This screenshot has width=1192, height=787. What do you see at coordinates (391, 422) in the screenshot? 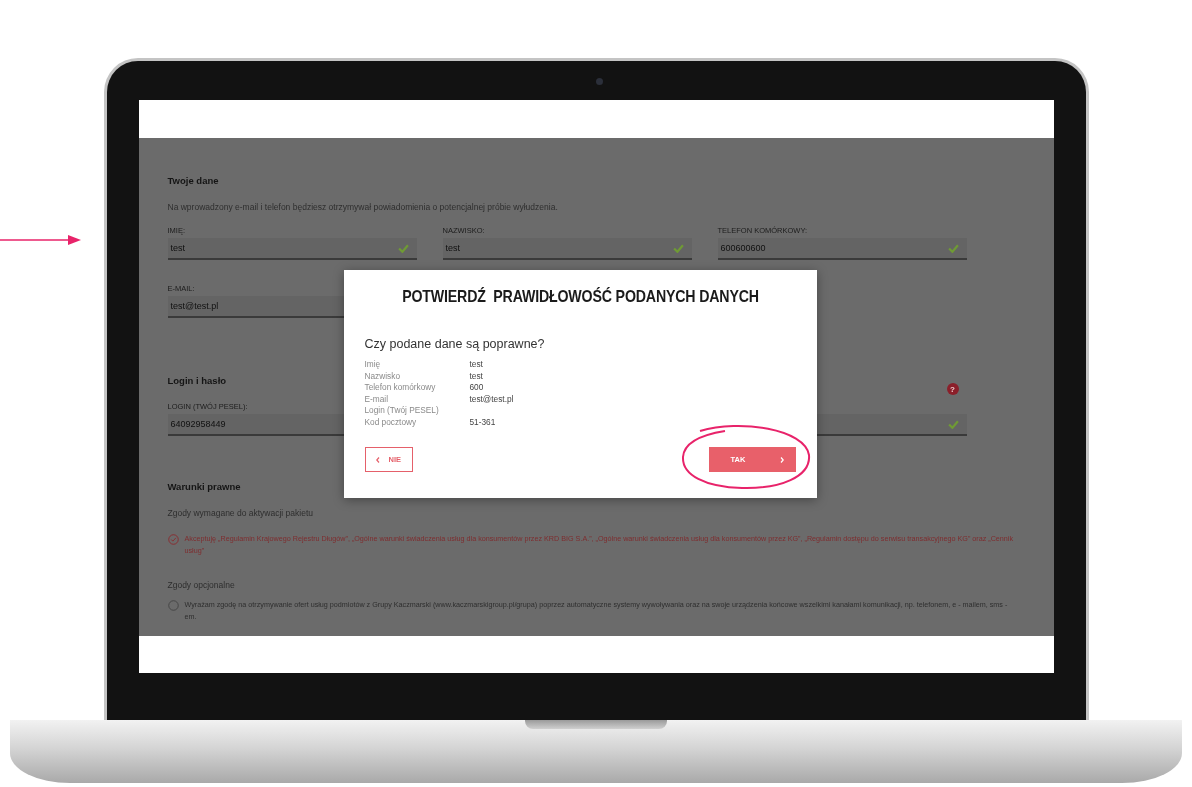
I see `summary-label: Kod pocztowy` at bounding box center [391, 422].